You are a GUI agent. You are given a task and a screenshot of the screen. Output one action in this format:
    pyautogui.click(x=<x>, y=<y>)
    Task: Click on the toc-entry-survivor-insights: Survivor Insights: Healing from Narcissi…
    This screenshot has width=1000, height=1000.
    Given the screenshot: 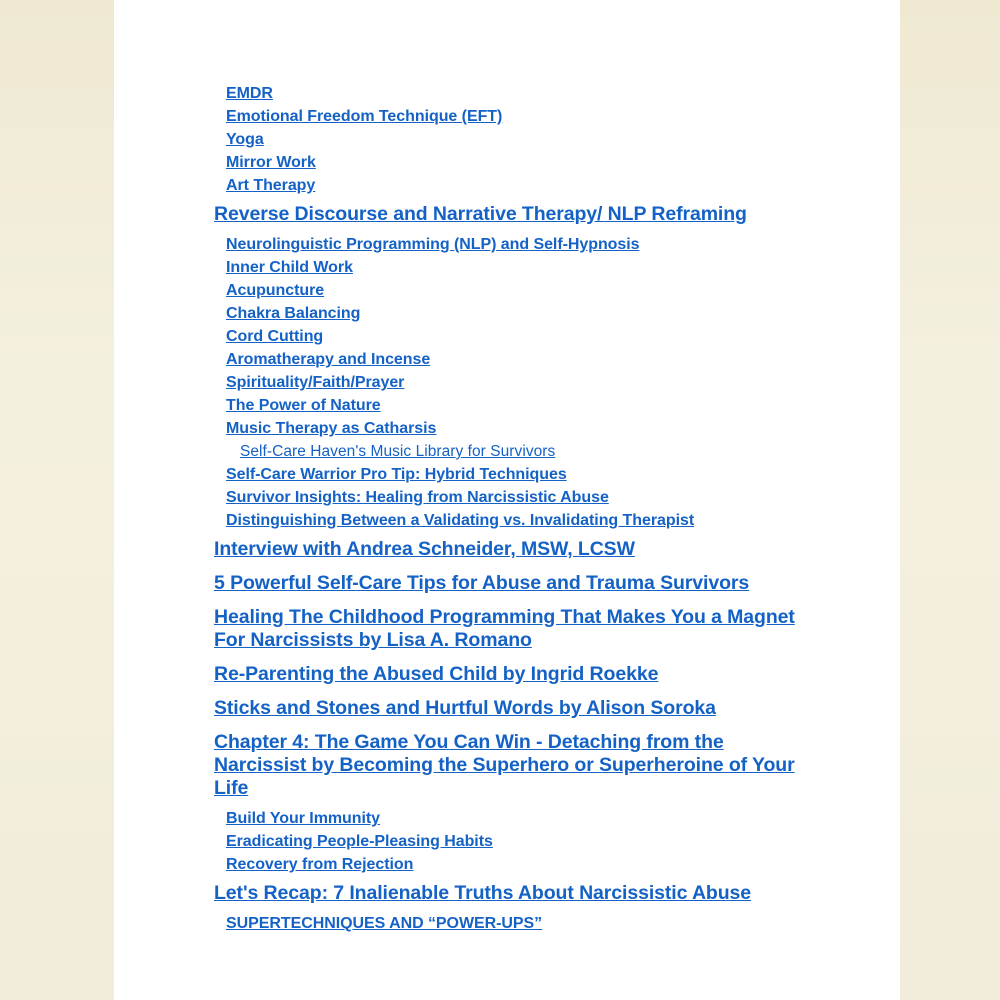 What is the action you would take?
    pyautogui.click(x=514, y=498)
    